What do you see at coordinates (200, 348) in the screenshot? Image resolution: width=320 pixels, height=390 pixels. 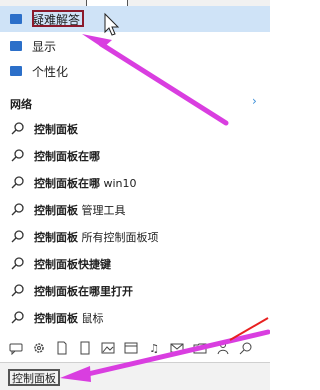 I see `folder-icon` at bounding box center [200, 348].